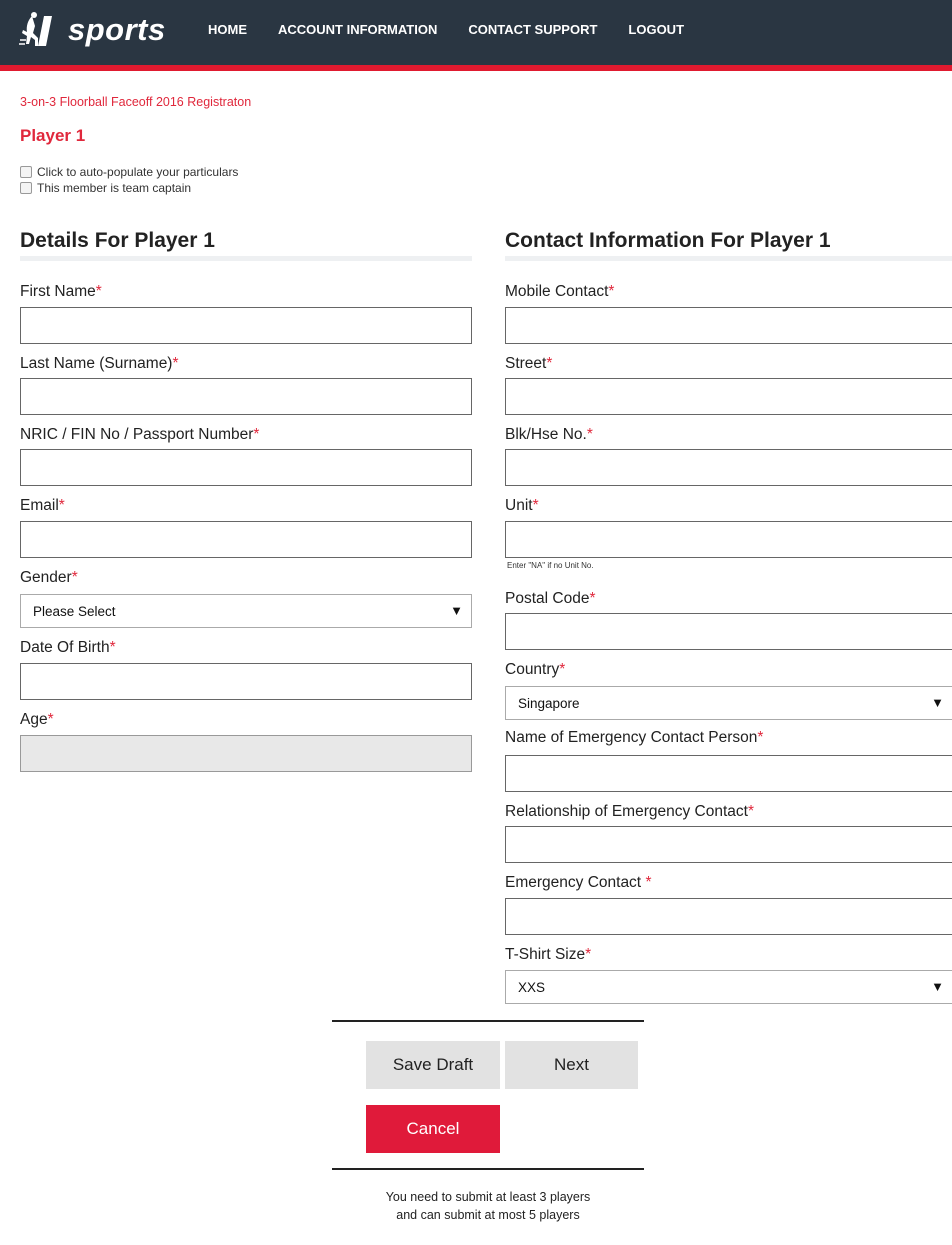  What do you see at coordinates (246, 396) in the screenshot?
I see `last-name-input` at bounding box center [246, 396].